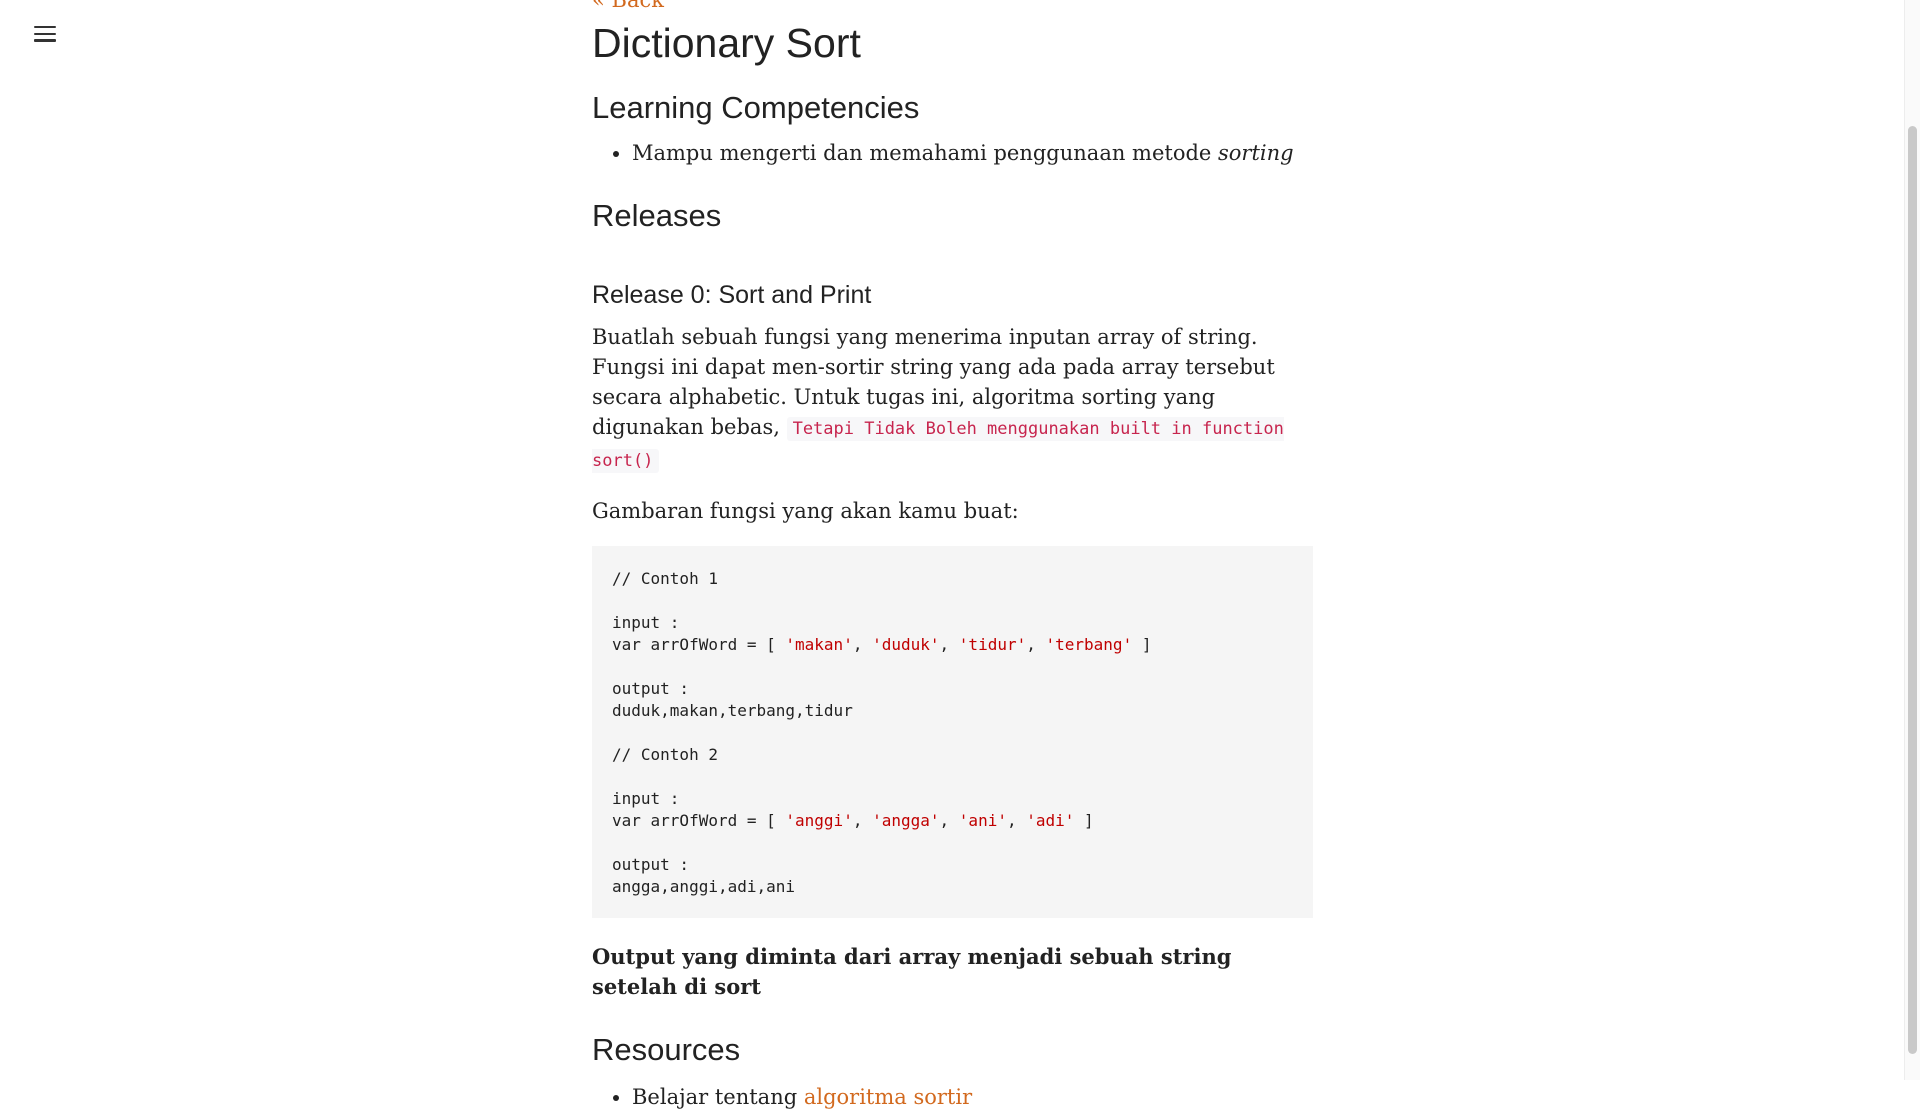 This screenshot has width=1920, height=1112. What do you see at coordinates (906, 644) in the screenshot?
I see `code-string: 'duduk'` at bounding box center [906, 644].